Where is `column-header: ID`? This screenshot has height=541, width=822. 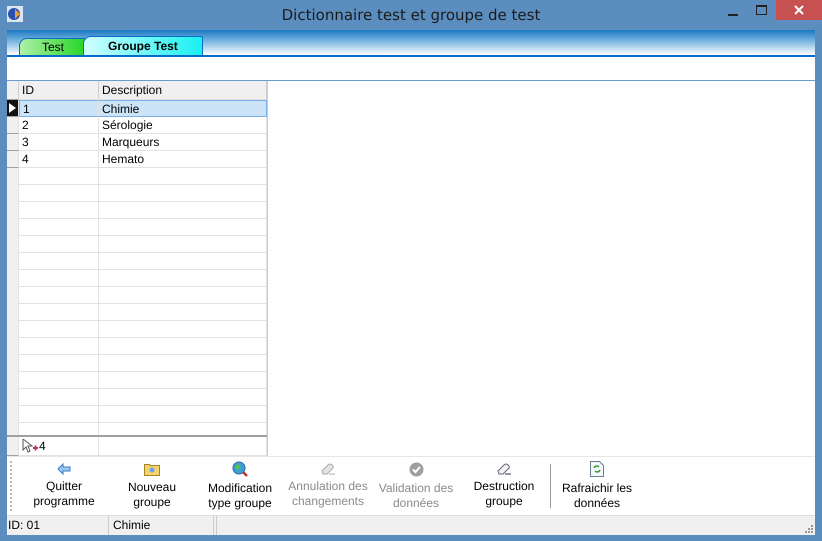
column-header: ID is located at coordinates (59, 90).